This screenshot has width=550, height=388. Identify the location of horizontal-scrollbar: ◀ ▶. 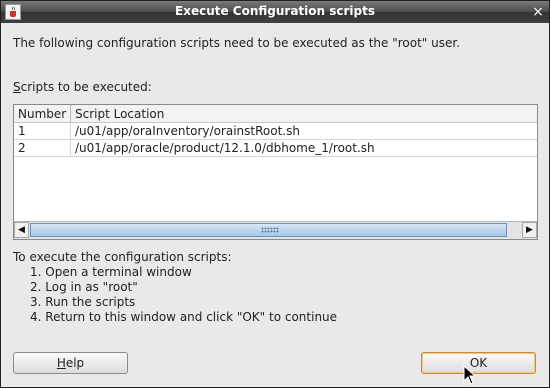
(275, 230).